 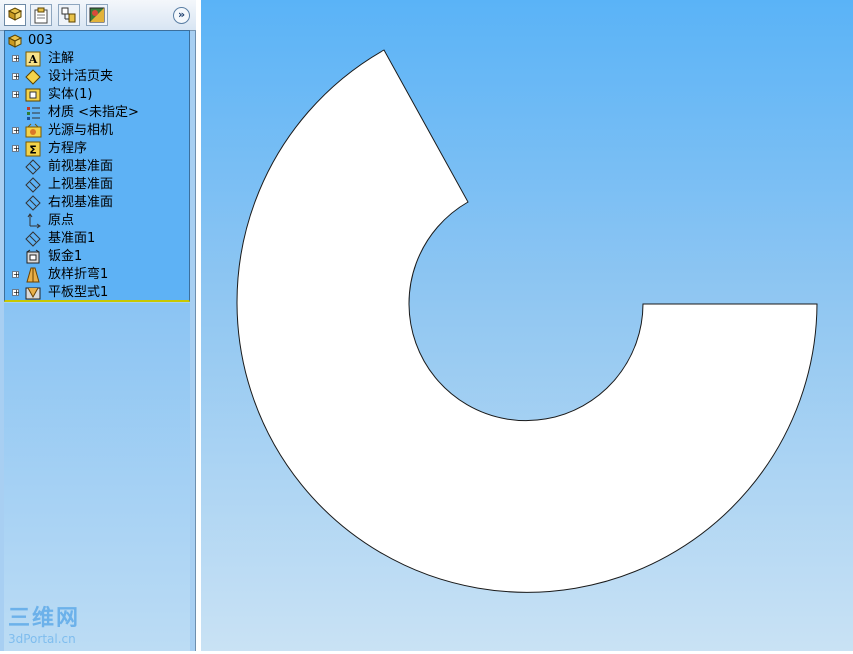 What do you see at coordinates (97, 257) in the screenshot?
I see `tree-item-sheet-metal: 钣金1` at bounding box center [97, 257].